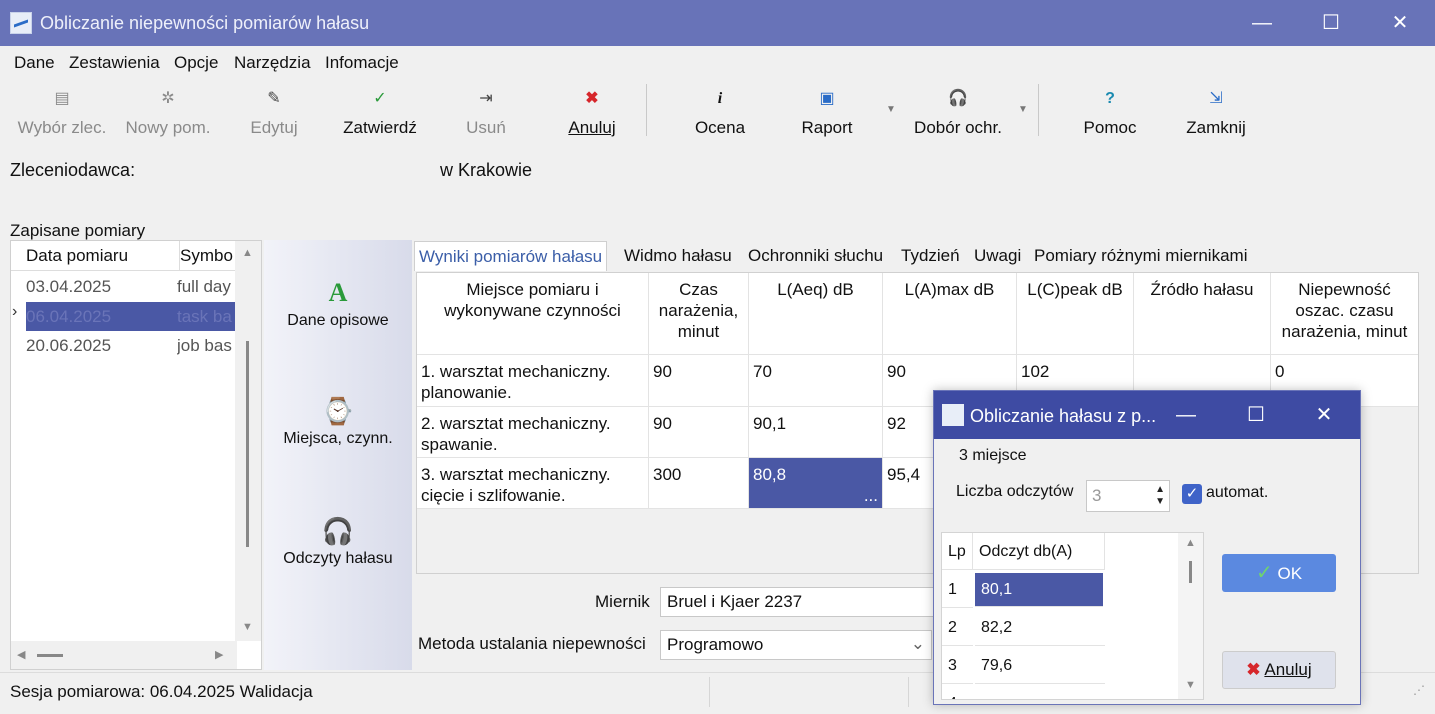 This screenshot has height=714, width=1435. What do you see at coordinates (21, 654) in the screenshot?
I see `scroll-left-icon: ◀` at bounding box center [21, 654].